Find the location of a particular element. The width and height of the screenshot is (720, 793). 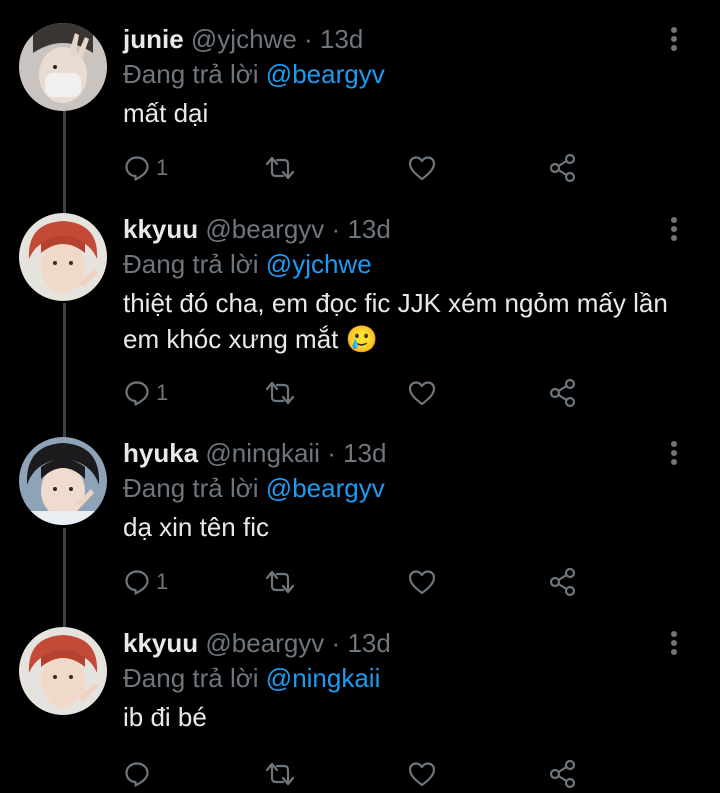

avatar-hyuka-icon is located at coordinates (63, 481).